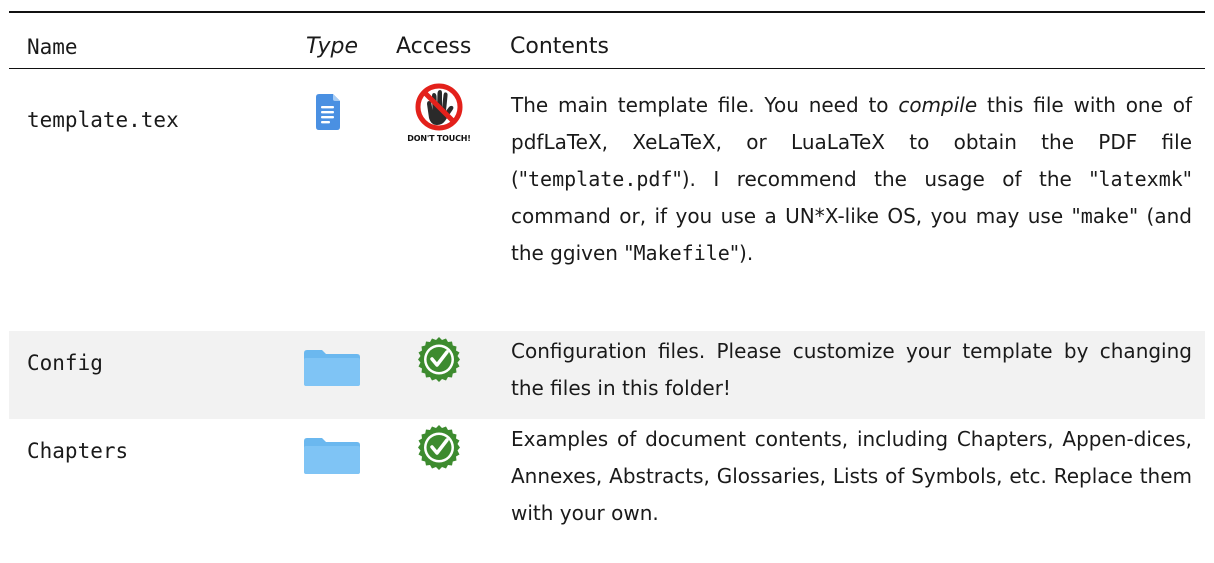 The image size is (1214, 563). I want to click on dont-touch-icon: DON'T TOUCH!, so click(439, 117).